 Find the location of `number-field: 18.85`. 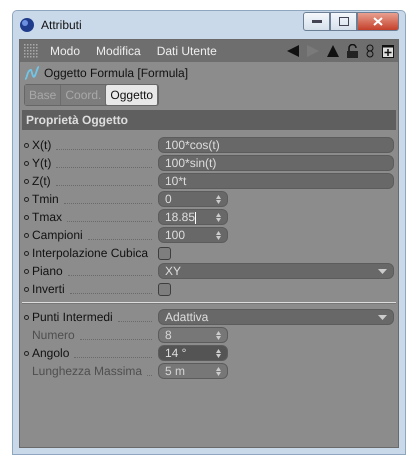

number-field: 18.85 is located at coordinates (193, 217).